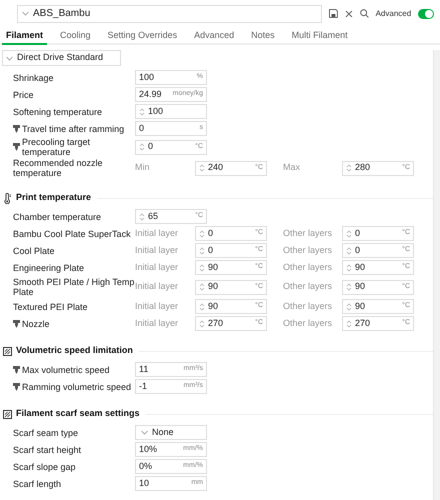  Describe the element at coordinates (33, 77) in the screenshot. I see `setting-label: Shrinkage` at that location.